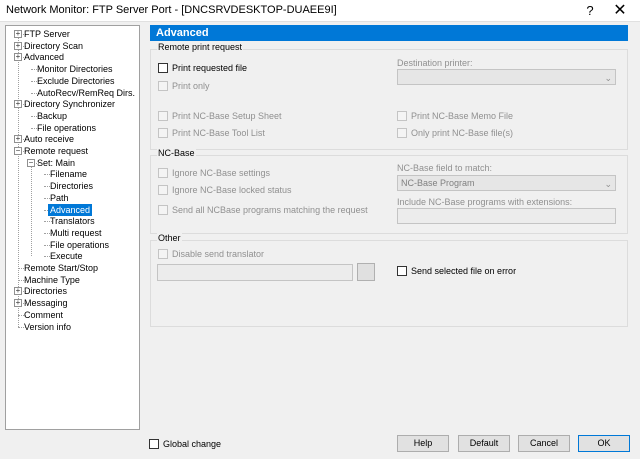 This screenshot has height=459, width=640. I want to click on tree-item: Directories, so click(72, 186).